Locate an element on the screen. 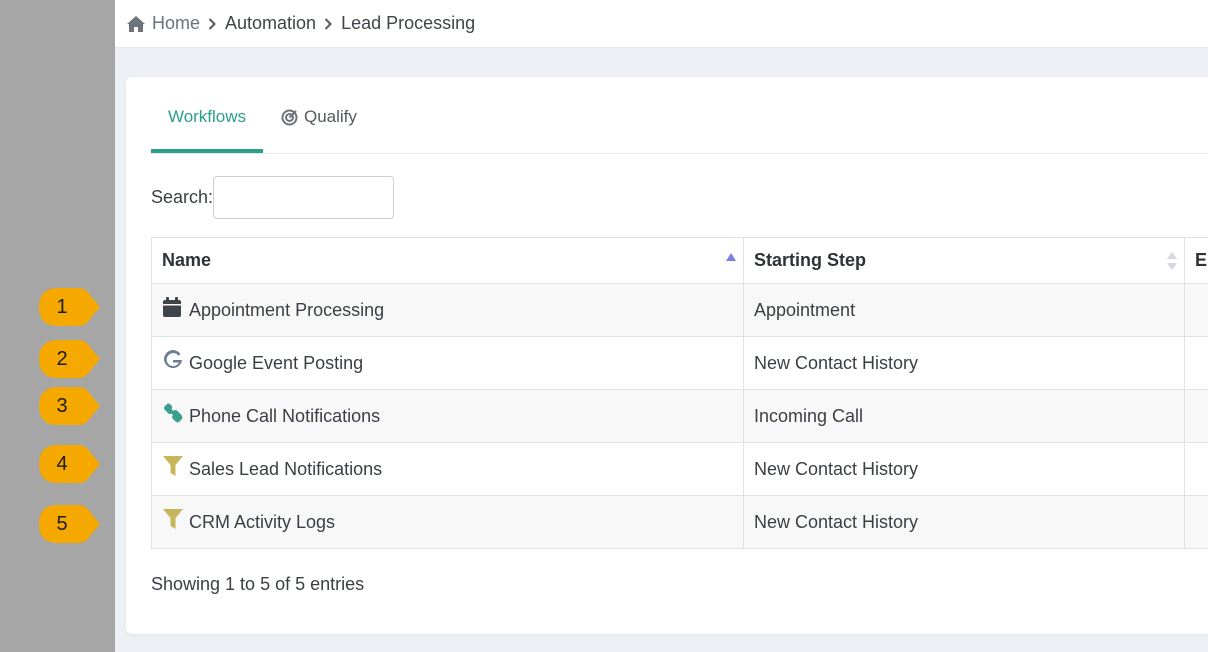 The width and height of the screenshot is (1208, 652). workflow-name: CRM Activity Logs is located at coordinates (262, 522).